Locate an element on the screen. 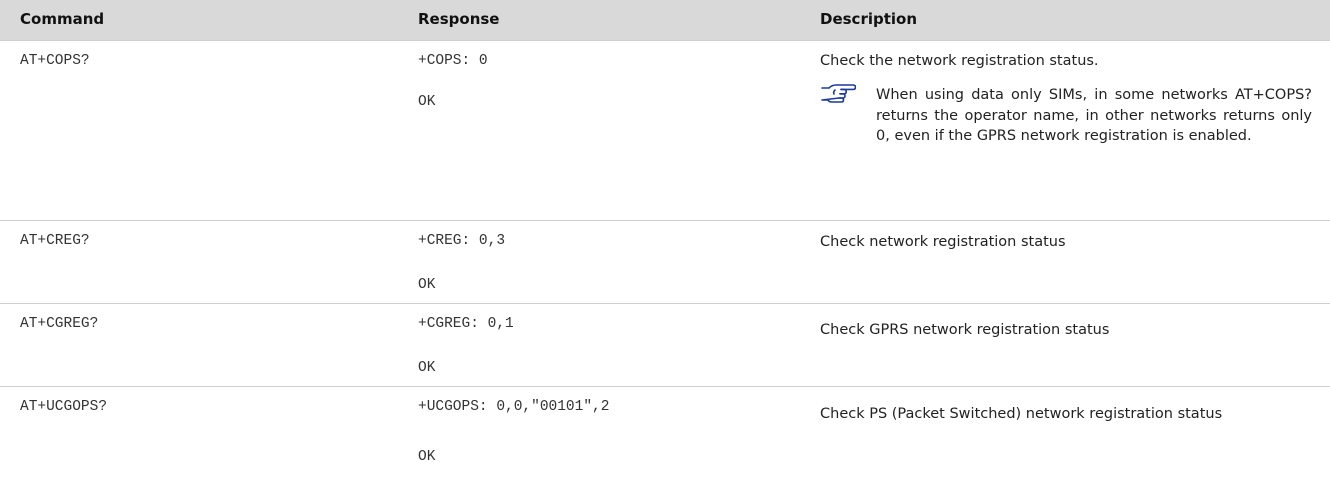 This screenshot has width=1330, height=480. header-command: Command is located at coordinates (62, 19).